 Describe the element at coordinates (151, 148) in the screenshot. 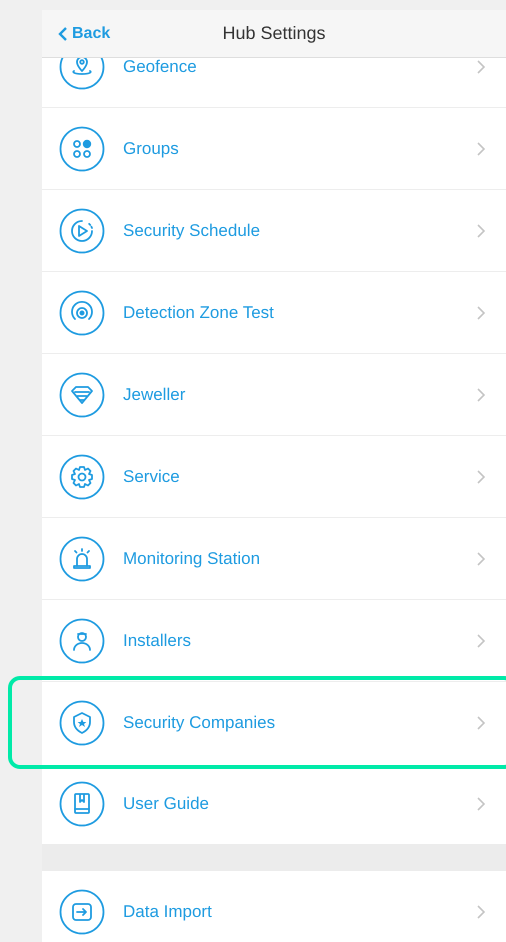

I see `row-label: Groups` at that location.